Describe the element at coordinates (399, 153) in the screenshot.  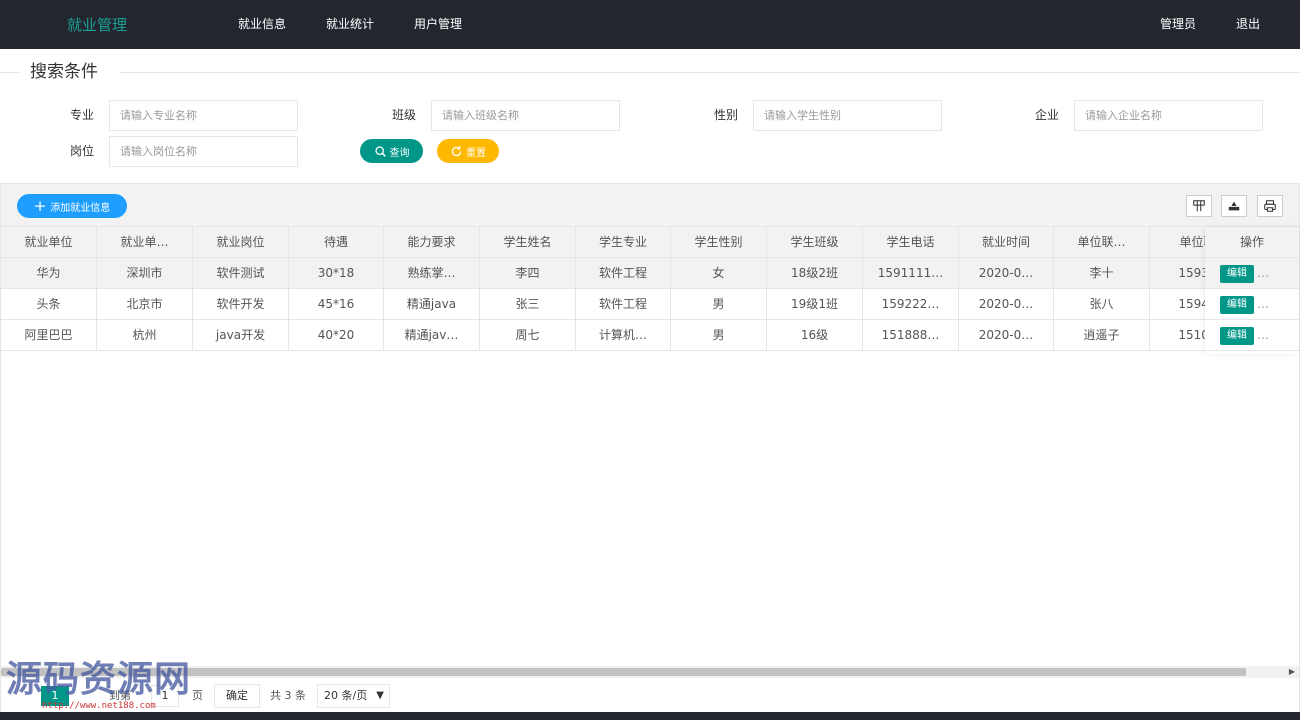
I see `query-button-label: 查询` at that location.